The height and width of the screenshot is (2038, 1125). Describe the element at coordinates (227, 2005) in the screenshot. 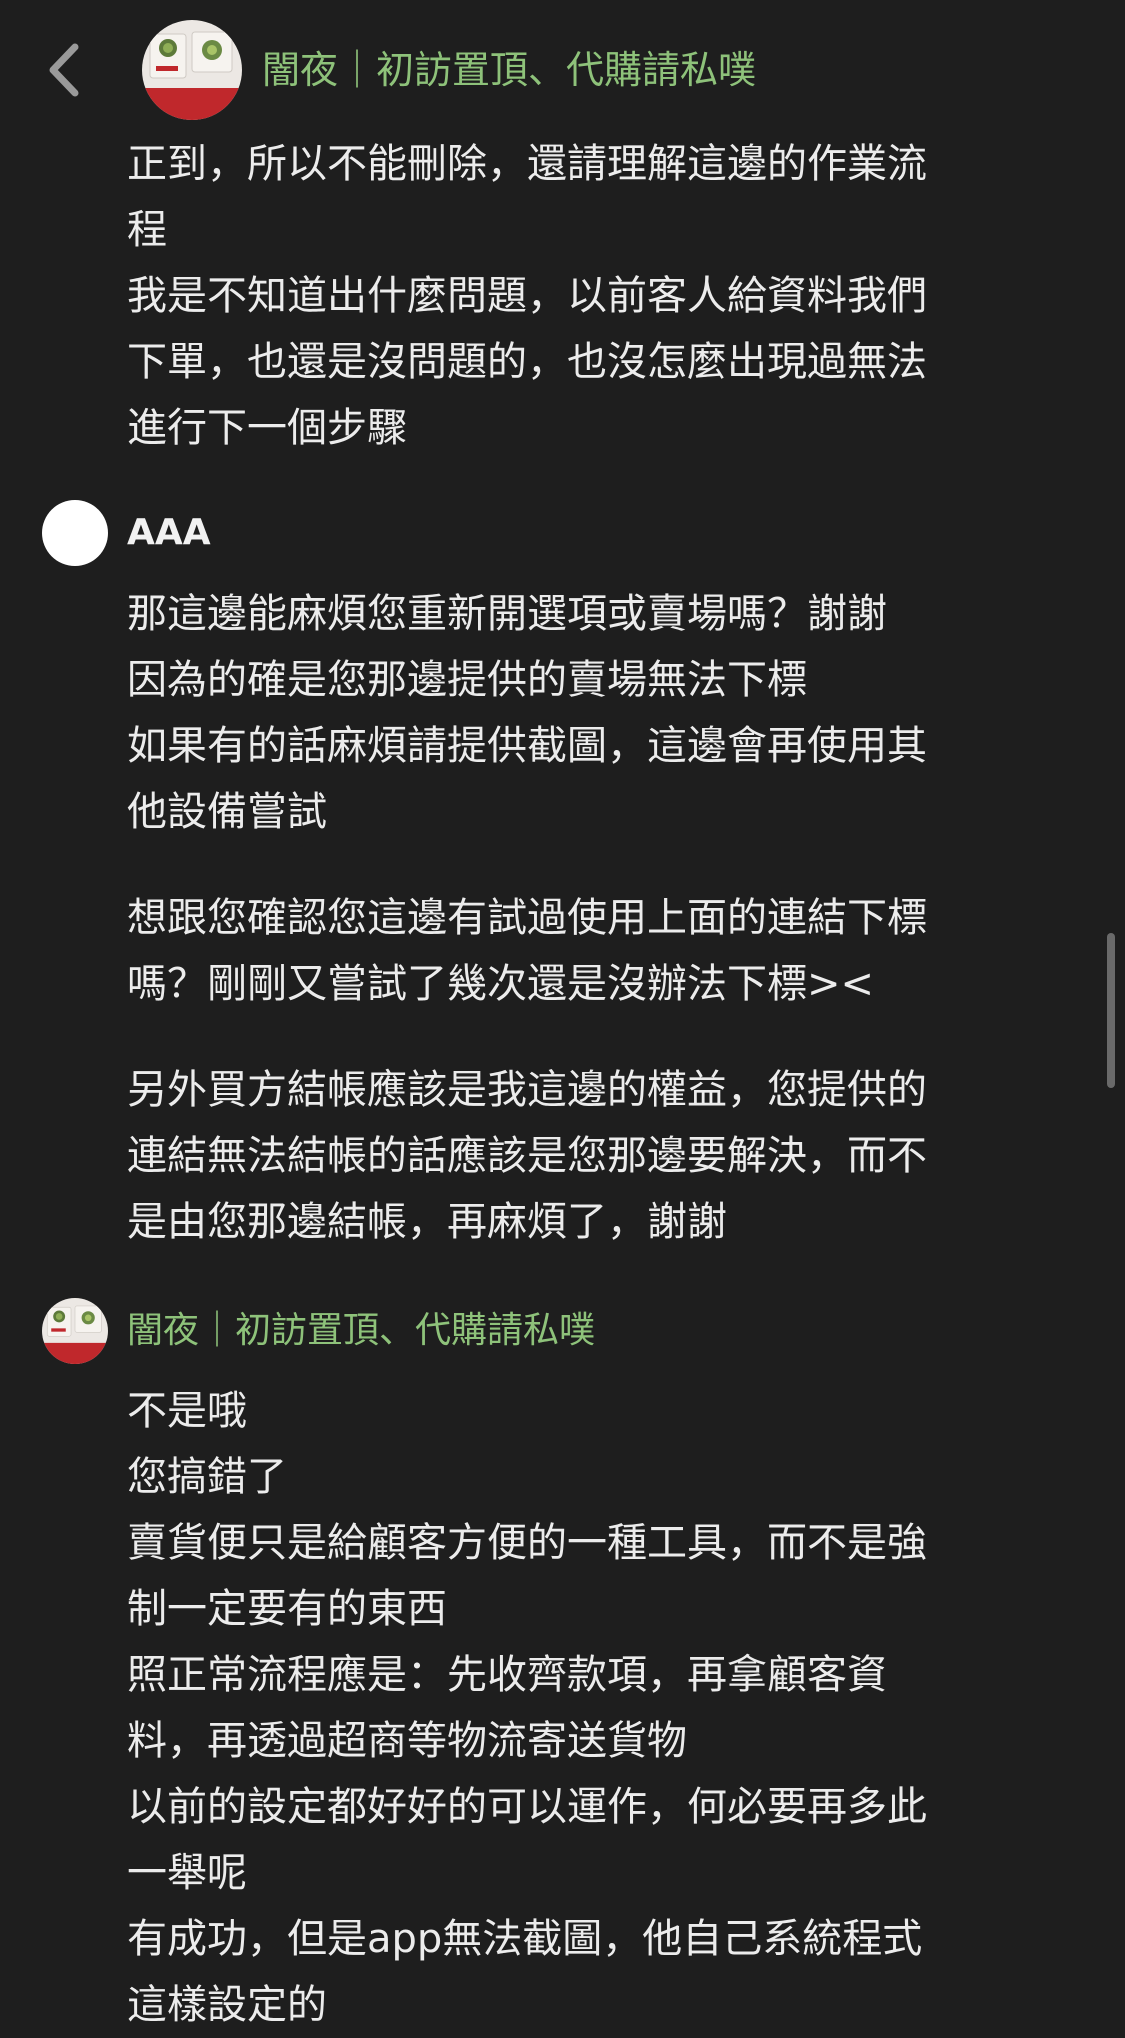

I see `message-line: 這樣設定的` at that location.